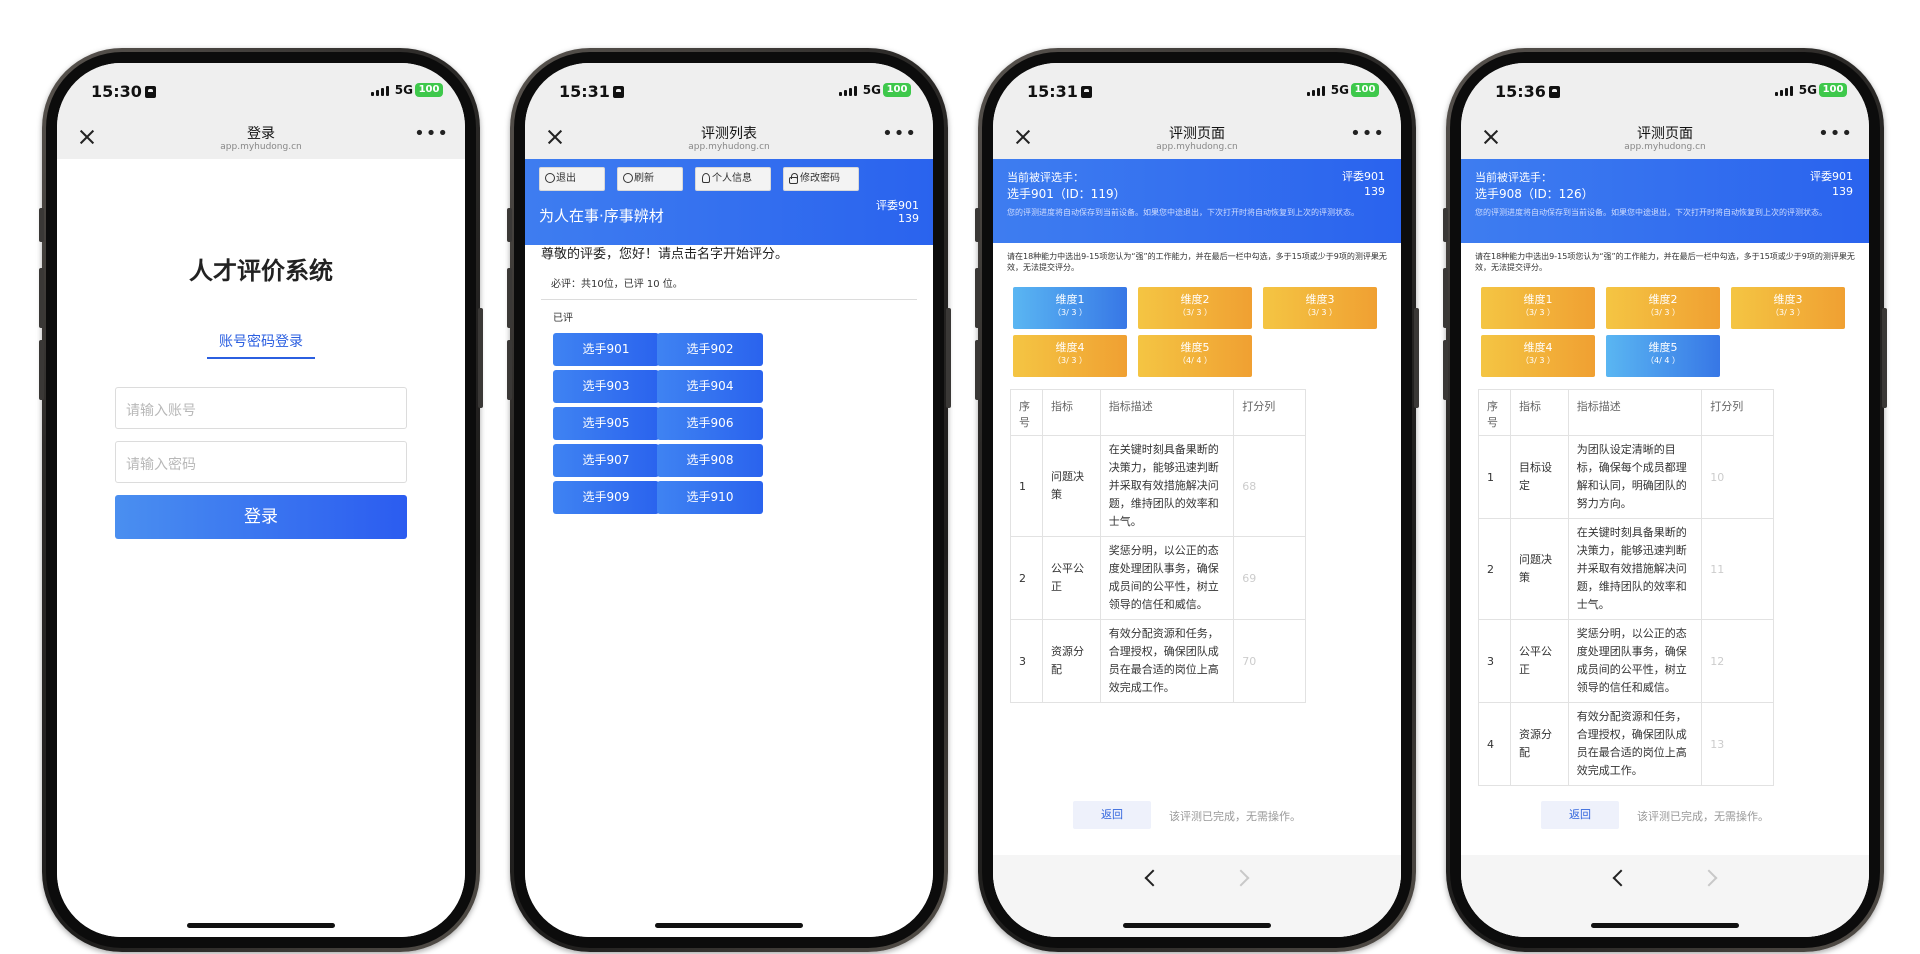  I want to click on row-score: 68, so click(1269, 486).